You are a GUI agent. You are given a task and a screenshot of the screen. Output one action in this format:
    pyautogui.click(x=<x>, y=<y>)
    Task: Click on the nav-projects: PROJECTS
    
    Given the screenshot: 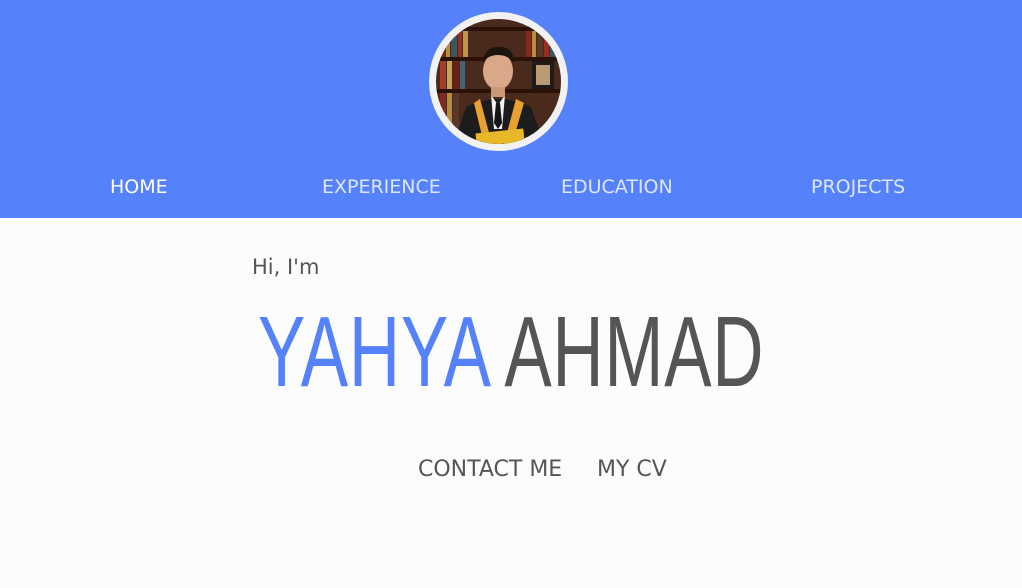 What is the action you would take?
    pyautogui.click(x=858, y=188)
    